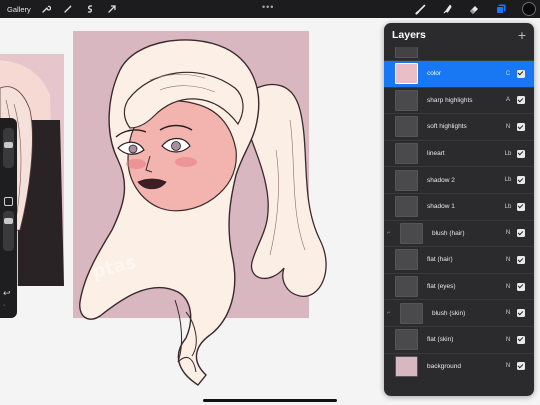 The width and height of the screenshot is (540, 405). Describe the element at coordinates (459, 286) in the screenshot. I see `layer-row: flat (eyes) N` at that location.